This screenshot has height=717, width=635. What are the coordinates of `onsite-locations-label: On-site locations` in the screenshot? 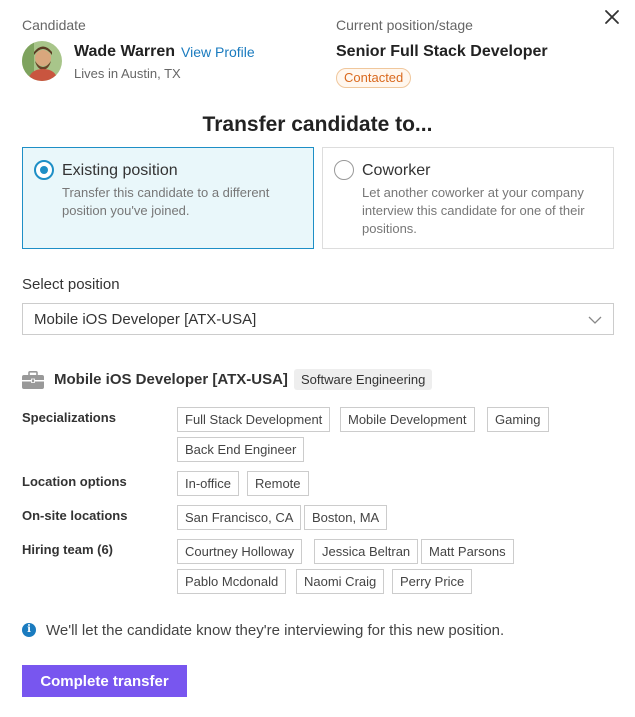 It's located at (75, 515).